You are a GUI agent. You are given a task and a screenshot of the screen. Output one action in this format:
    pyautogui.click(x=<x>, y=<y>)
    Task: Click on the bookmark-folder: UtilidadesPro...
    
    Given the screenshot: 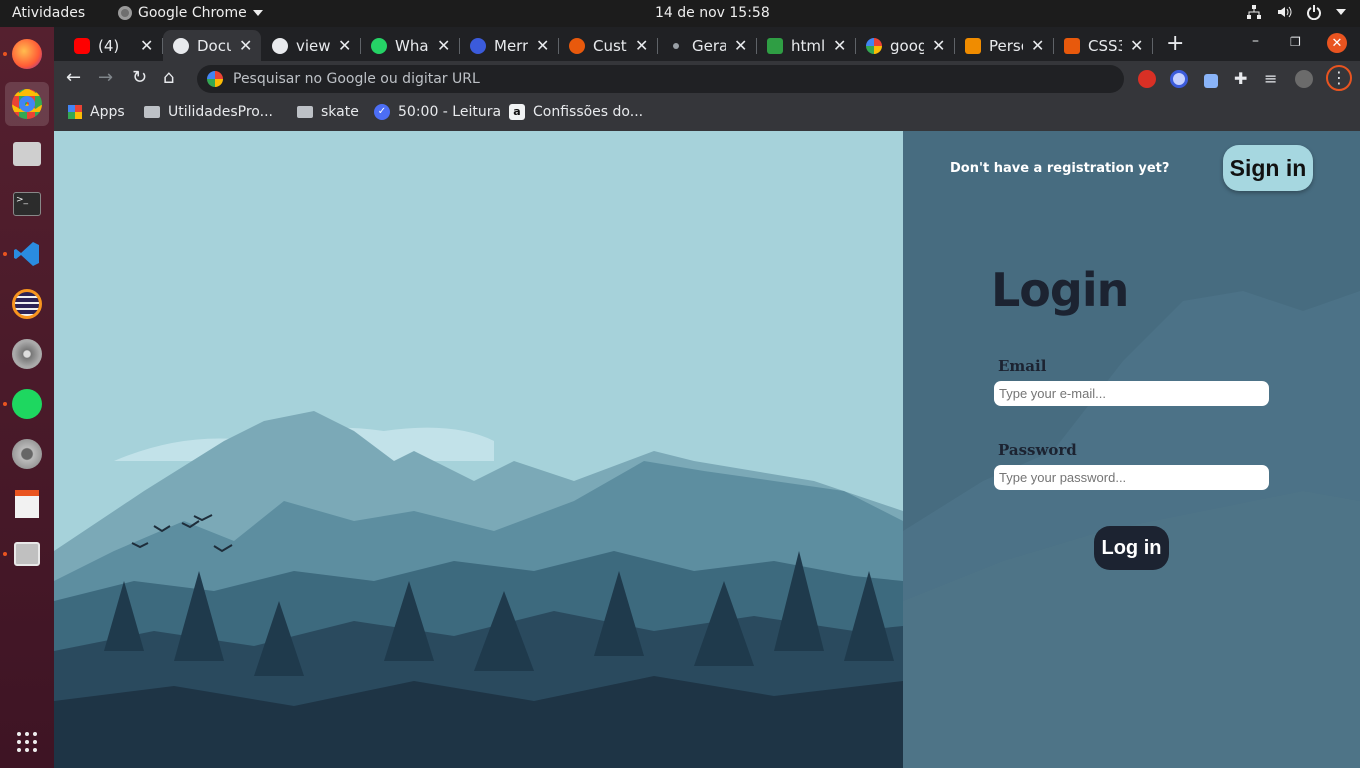 What is the action you would take?
    pyautogui.click(x=208, y=112)
    